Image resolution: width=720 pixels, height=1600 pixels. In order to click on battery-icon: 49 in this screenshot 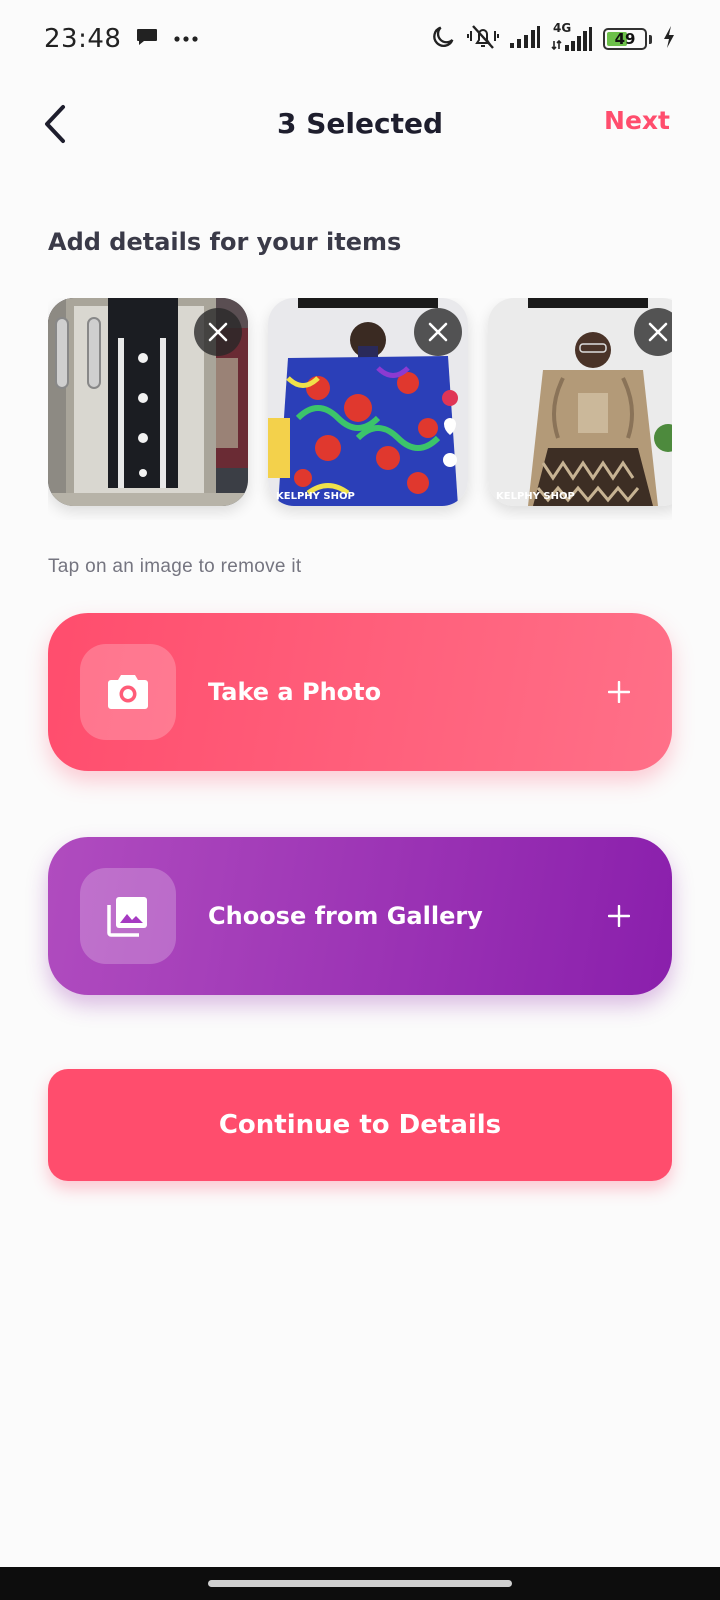, I will do `click(625, 39)`.